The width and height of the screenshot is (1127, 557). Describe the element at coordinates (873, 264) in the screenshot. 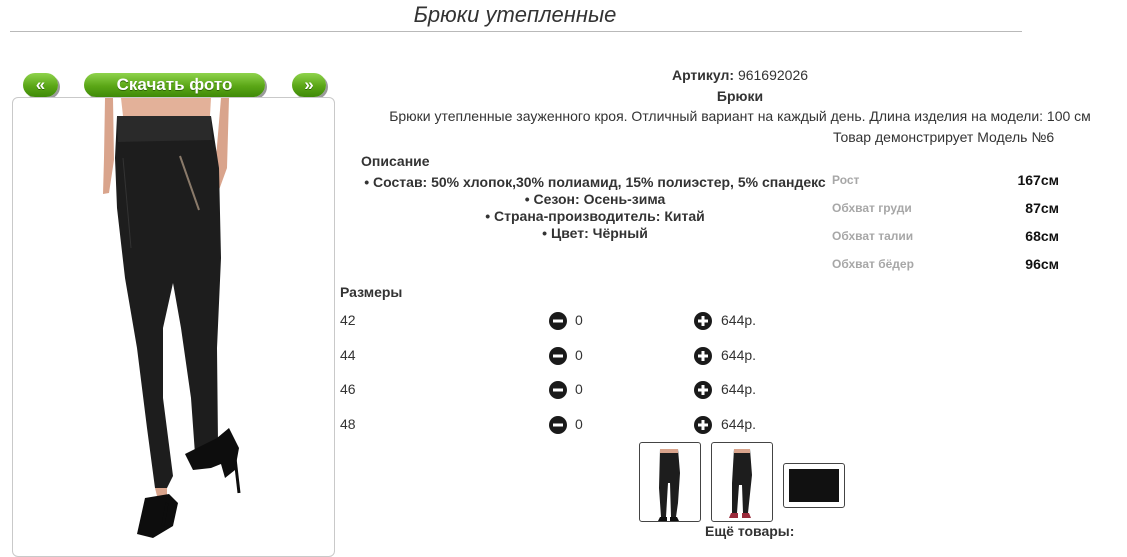

I see `model-param-label: Обхват бёдер` at that location.